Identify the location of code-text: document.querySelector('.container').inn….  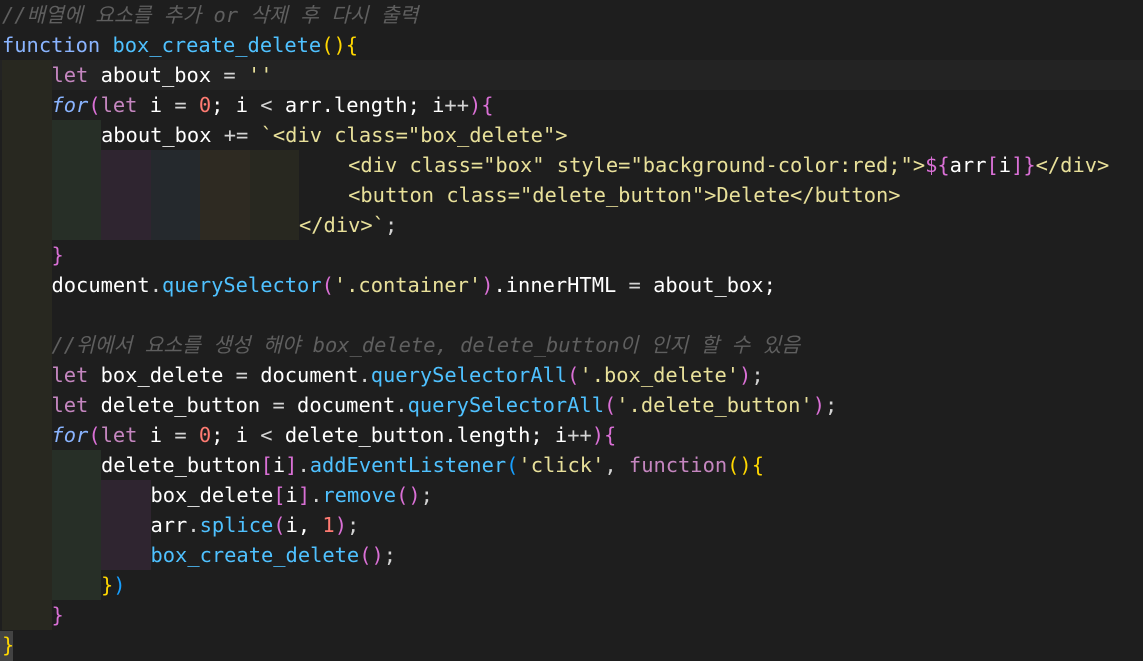
(414, 285).